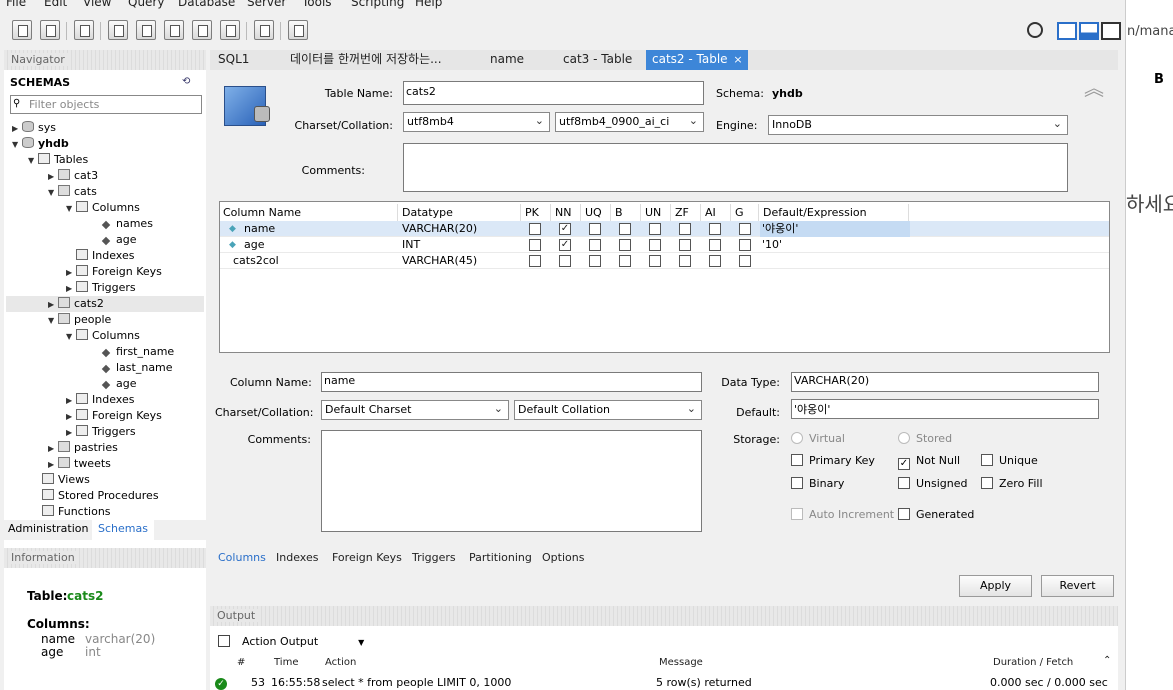  What do you see at coordinates (1012, 483) in the screenshot?
I see `zero-fill-checkbox: Zero Fill` at bounding box center [1012, 483].